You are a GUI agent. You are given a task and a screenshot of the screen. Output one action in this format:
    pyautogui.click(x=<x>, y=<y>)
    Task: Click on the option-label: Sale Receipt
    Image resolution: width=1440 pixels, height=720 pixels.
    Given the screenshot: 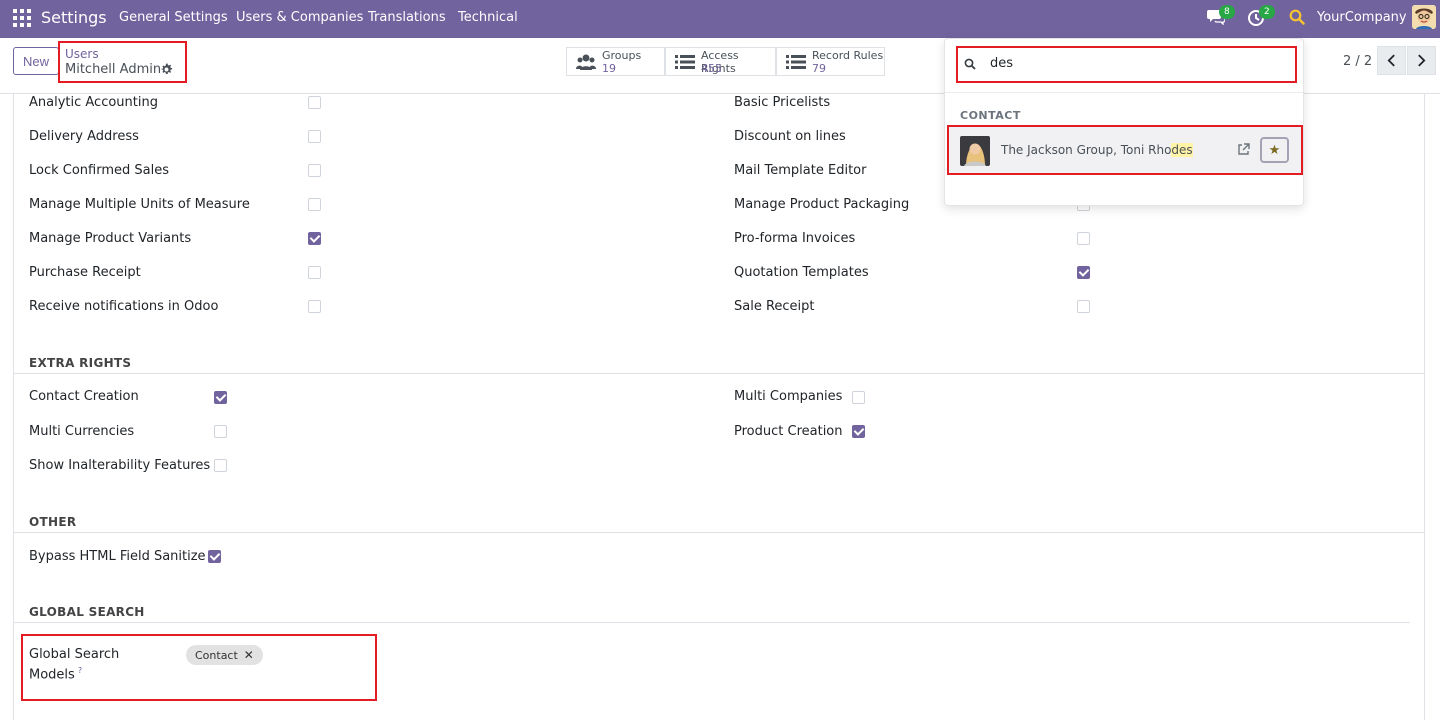 What is the action you would take?
    pyautogui.click(x=774, y=306)
    